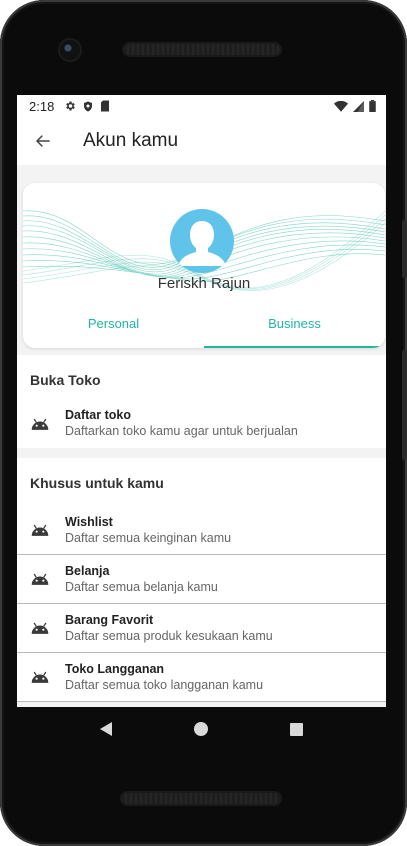 The height and width of the screenshot is (846, 407). I want to click on profile-name: Feriskh Rajun, so click(204, 283).